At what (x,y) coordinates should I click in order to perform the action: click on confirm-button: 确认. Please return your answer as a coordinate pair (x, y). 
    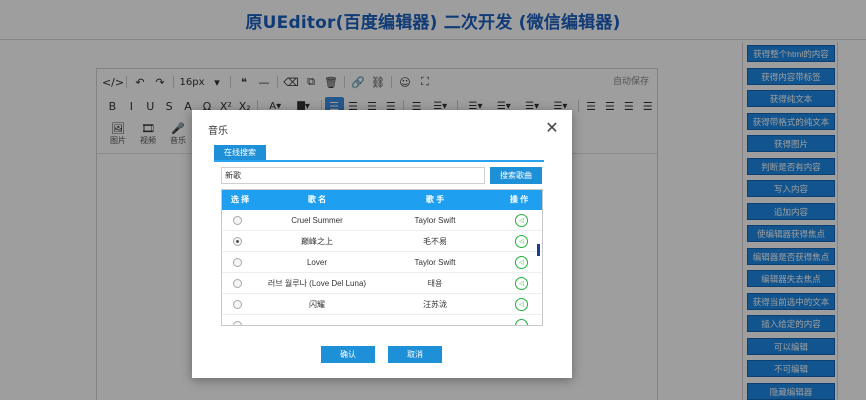
    Looking at the image, I should click on (348, 354).